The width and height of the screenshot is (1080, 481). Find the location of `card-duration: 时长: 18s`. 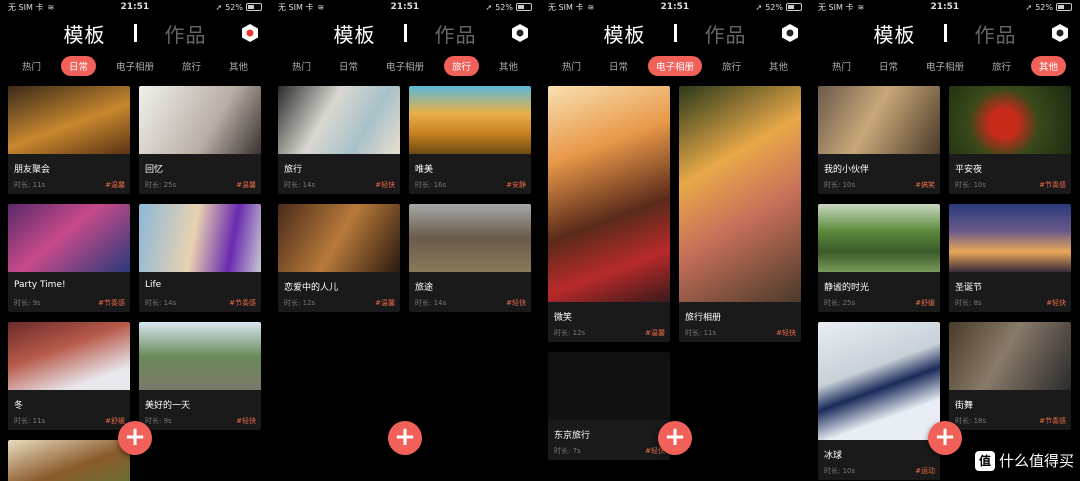

card-duration: 时长: 18s is located at coordinates (971, 421).